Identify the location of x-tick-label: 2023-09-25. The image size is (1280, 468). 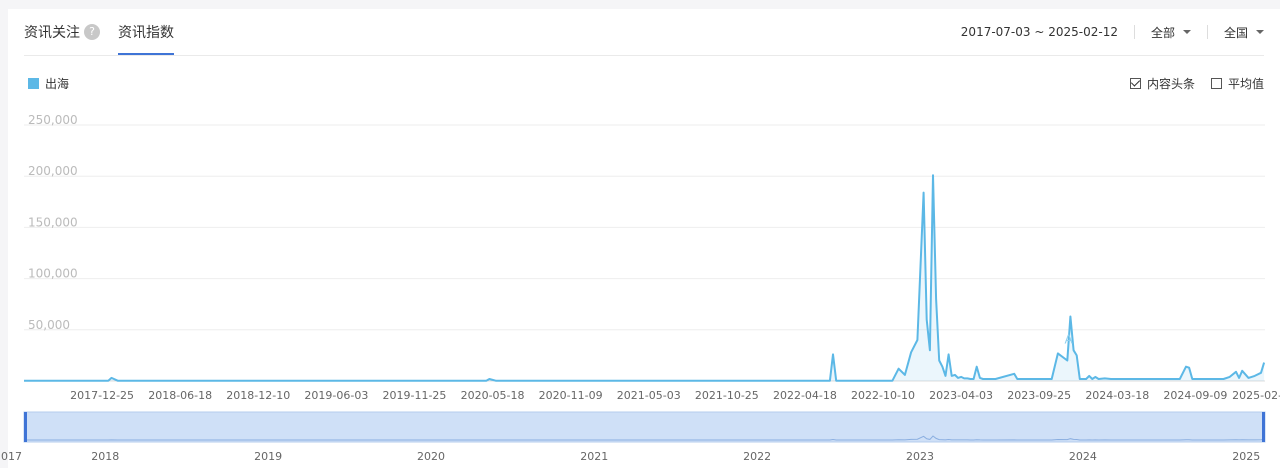
(1039, 395).